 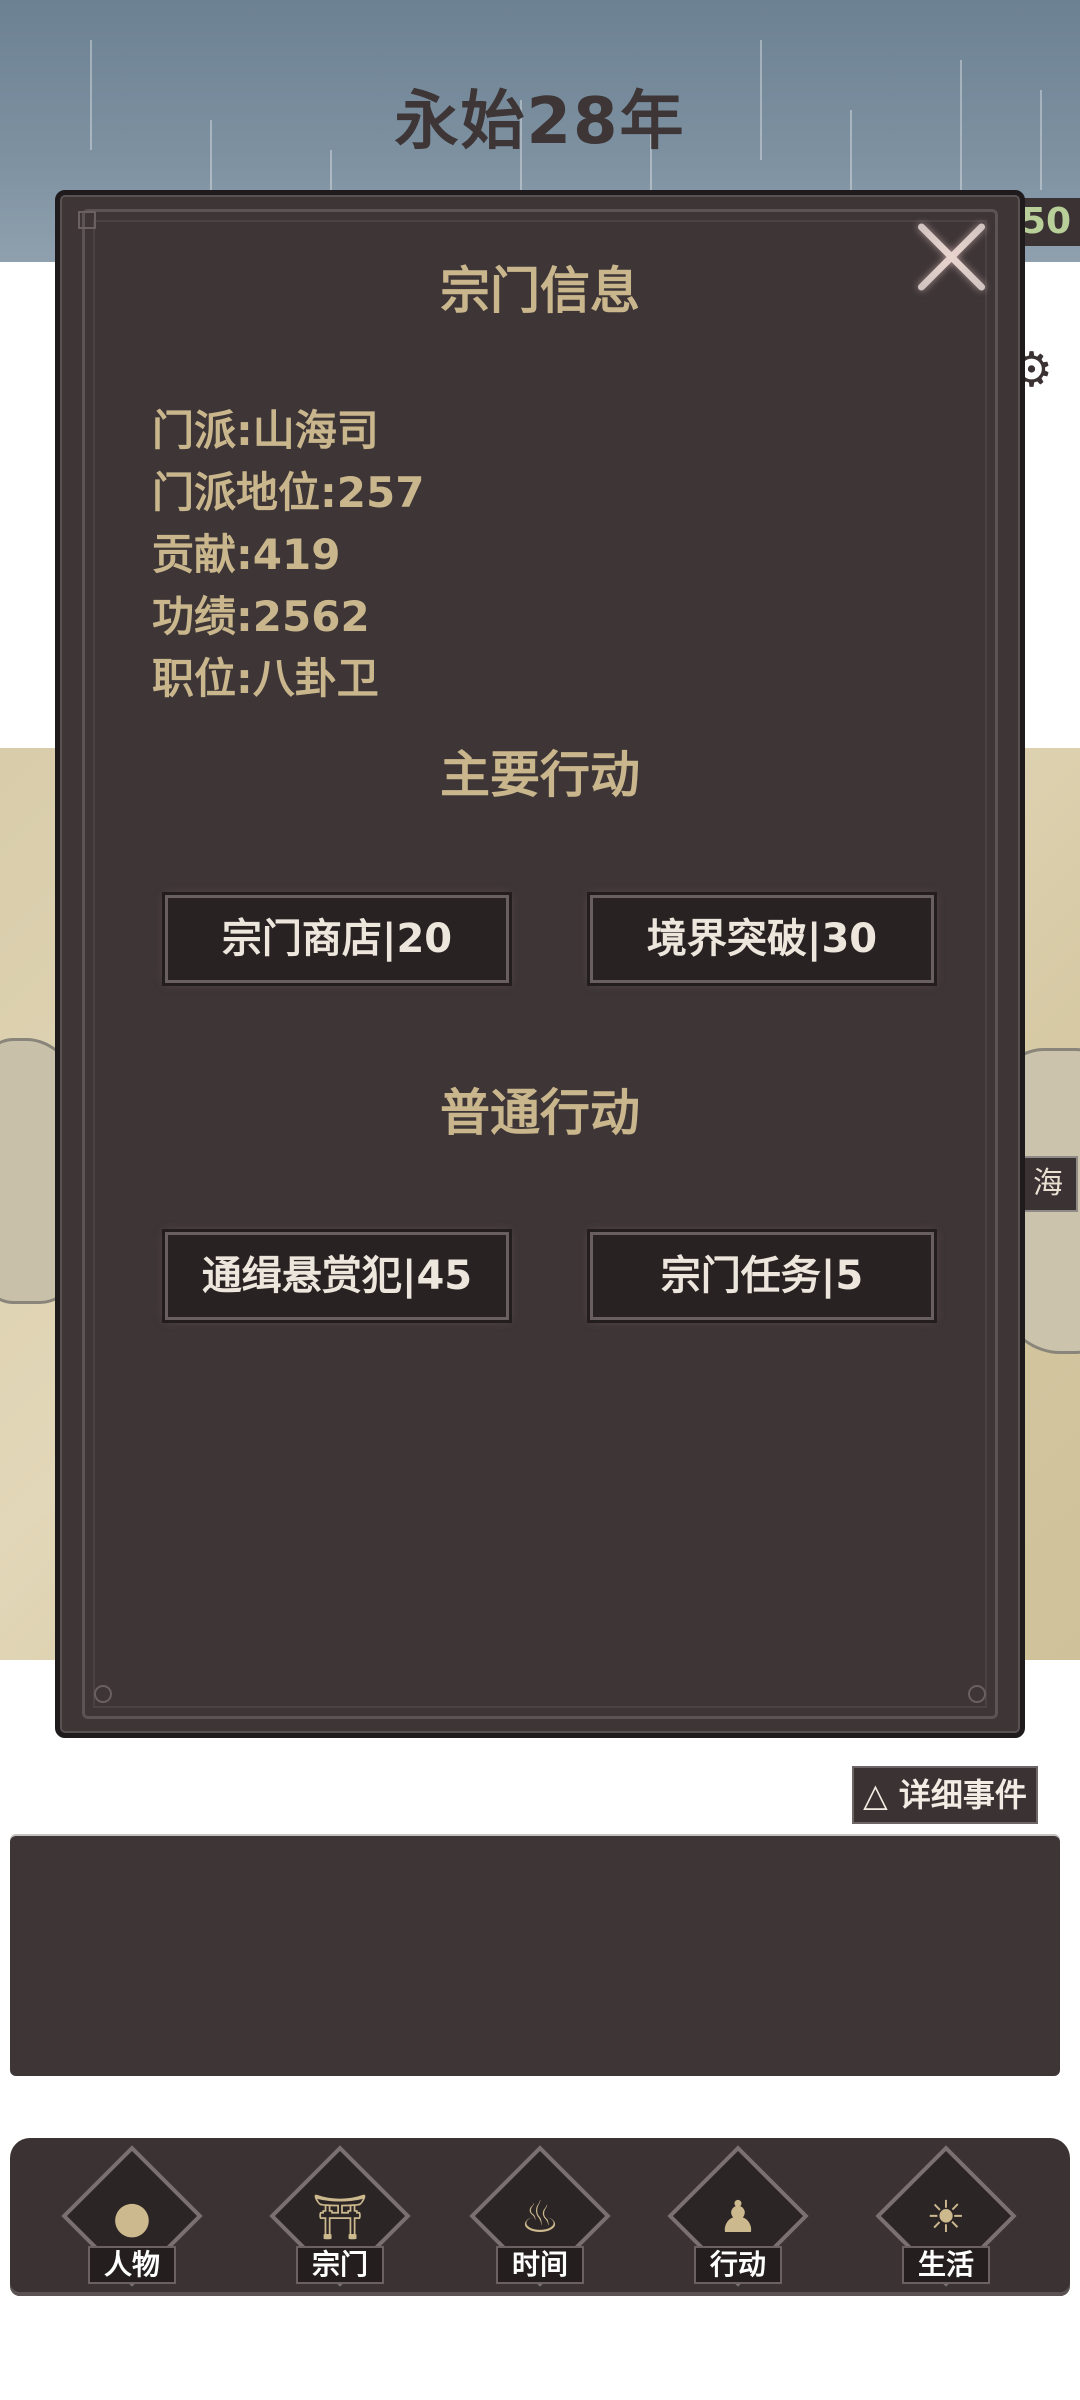 What do you see at coordinates (946, 2217) in the screenshot?
I see `landscape-icon: ☀` at bounding box center [946, 2217].